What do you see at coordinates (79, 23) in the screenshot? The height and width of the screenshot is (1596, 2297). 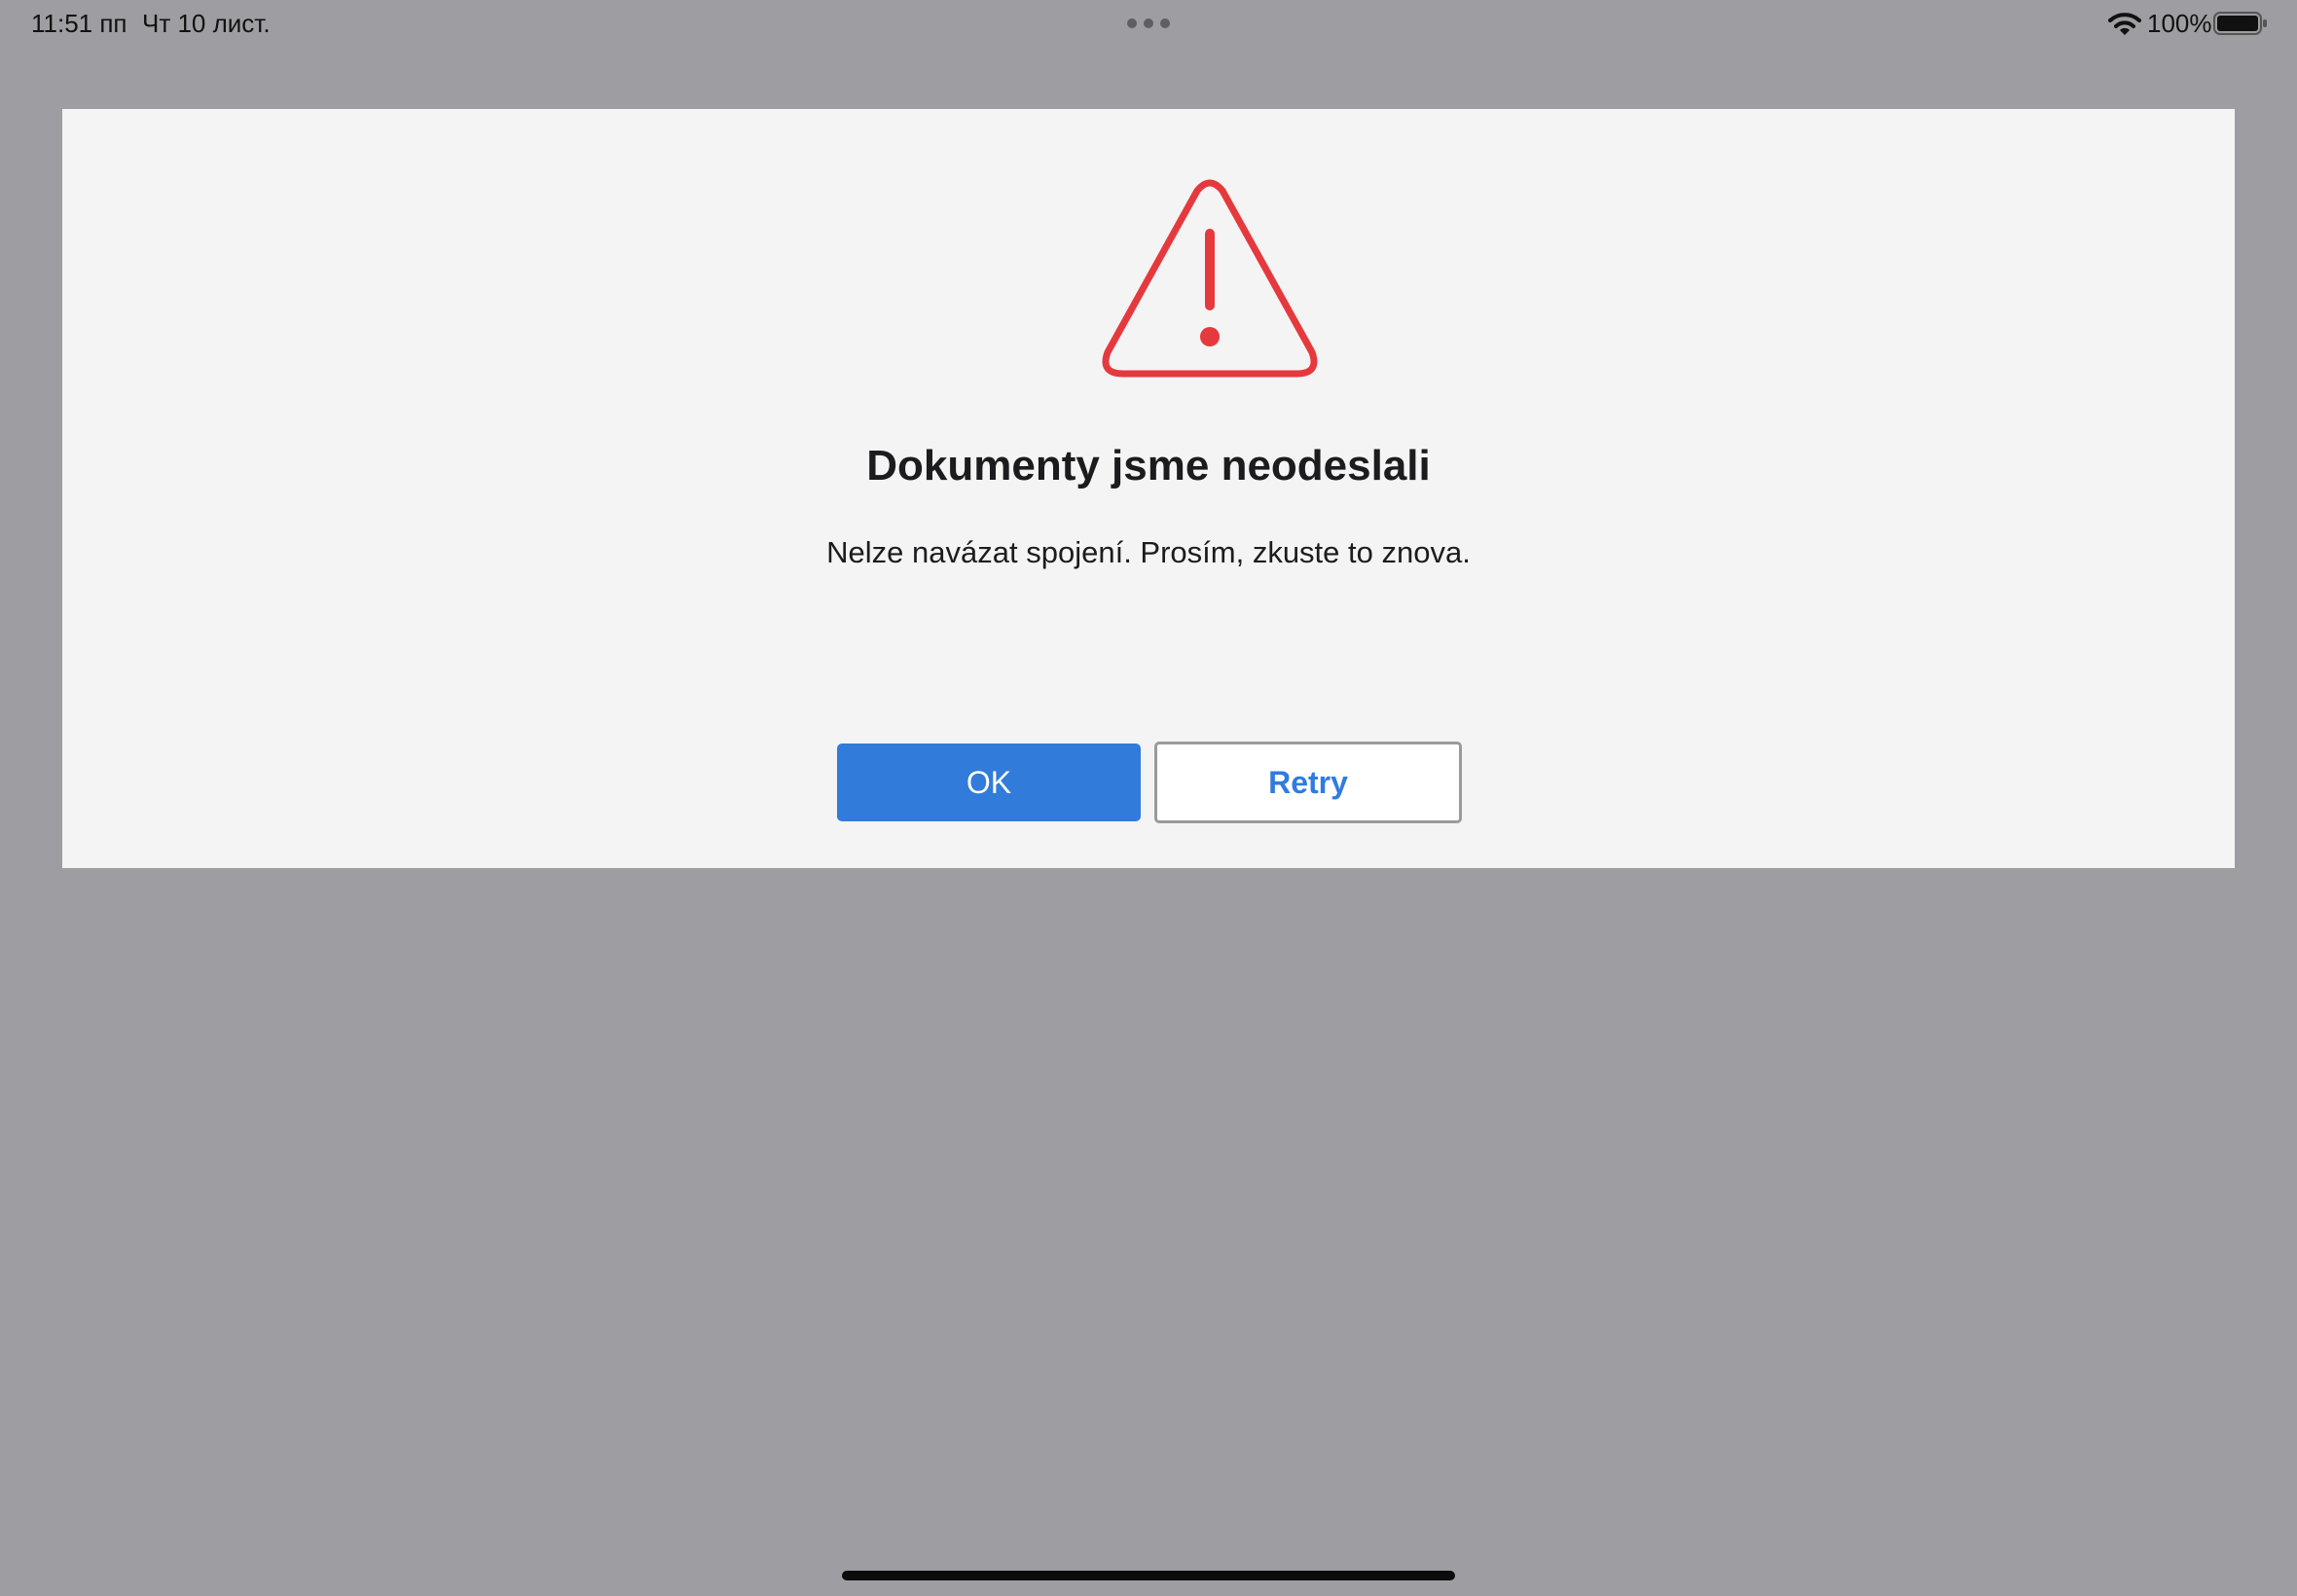 I see `status-time: 11:51 пп` at bounding box center [79, 23].